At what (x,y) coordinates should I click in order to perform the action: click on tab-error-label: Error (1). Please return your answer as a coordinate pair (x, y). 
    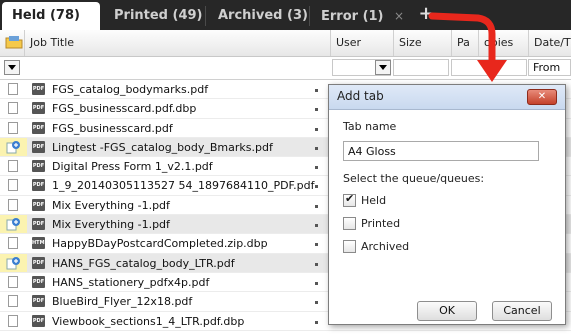
    Looking at the image, I should click on (352, 16).